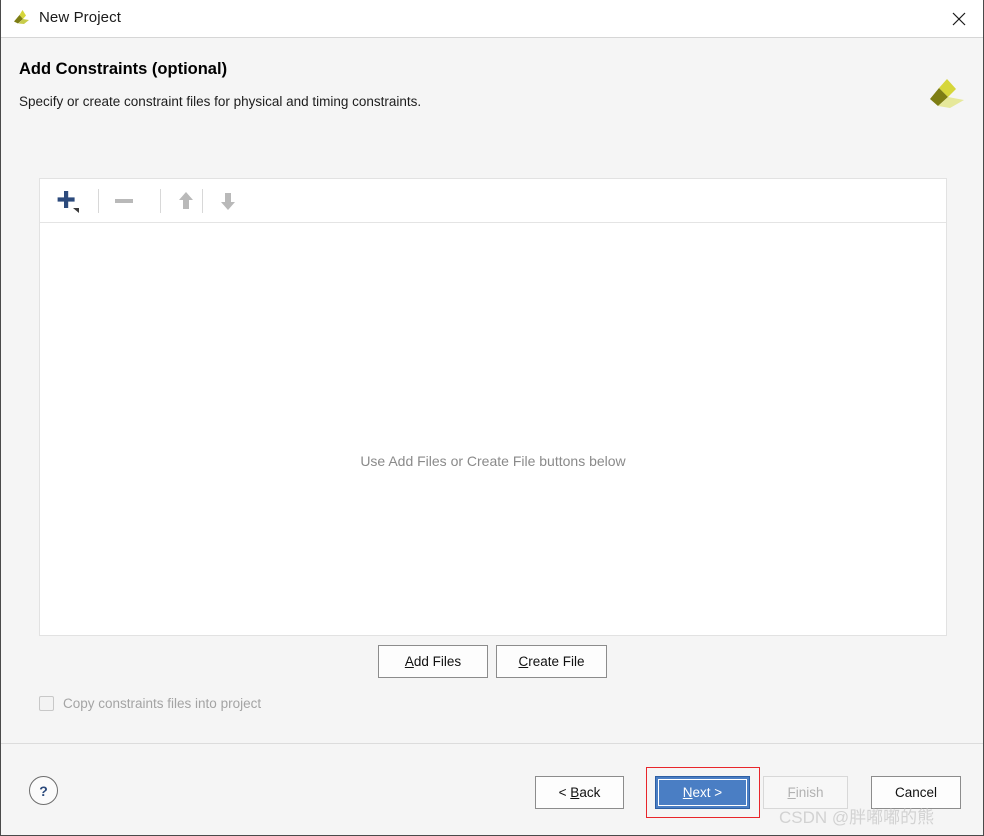 Image resolution: width=984 pixels, height=836 pixels. Describe the element at coordinates (228, 200) in the screenshot. I see `move-down-button` at that location.